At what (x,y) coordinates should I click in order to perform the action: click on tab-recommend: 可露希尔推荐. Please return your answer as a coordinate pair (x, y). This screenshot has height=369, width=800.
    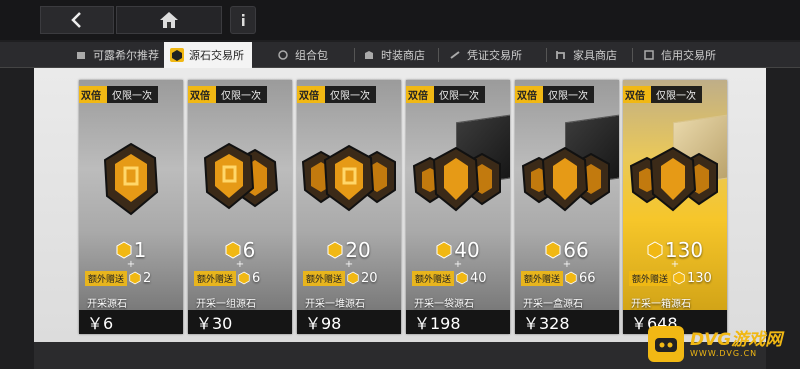
    Looking at the image, I should click on (116, 55).